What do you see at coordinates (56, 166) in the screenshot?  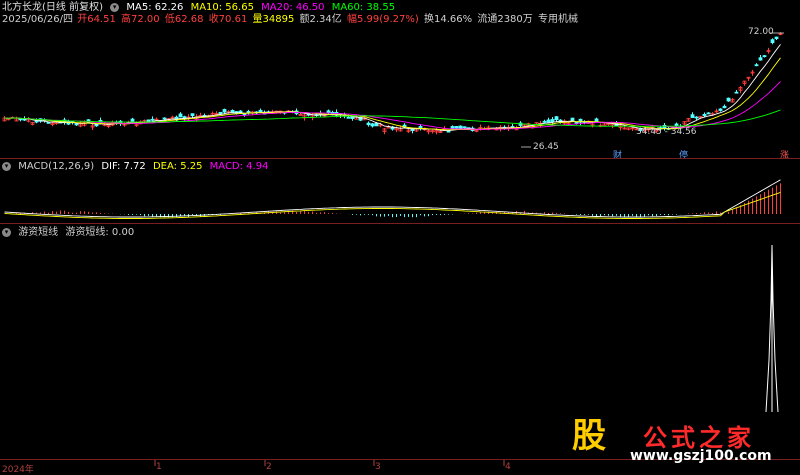 I see `macd-title: MACD(12,26,9)` at bounding box center [56, 166].